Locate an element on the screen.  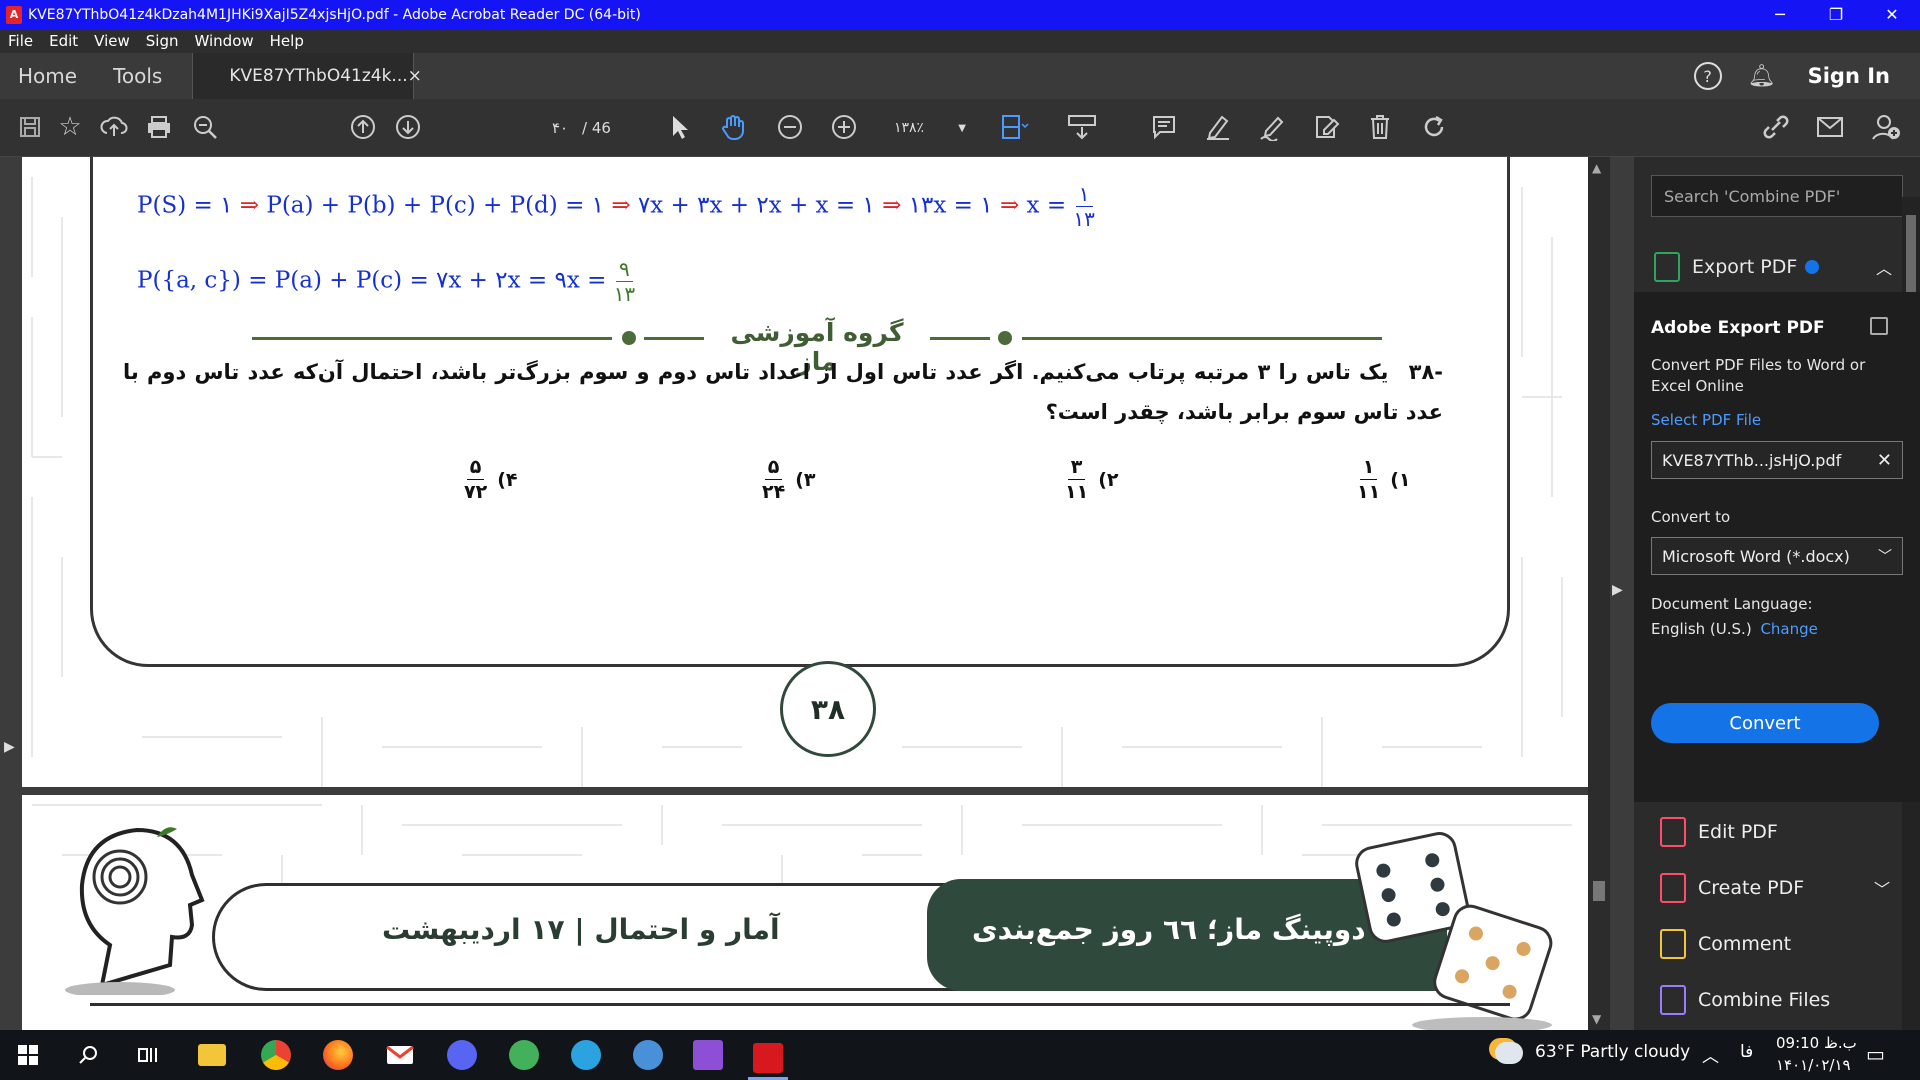
highlight-pen-icon is located at coordinates (1218, 127).